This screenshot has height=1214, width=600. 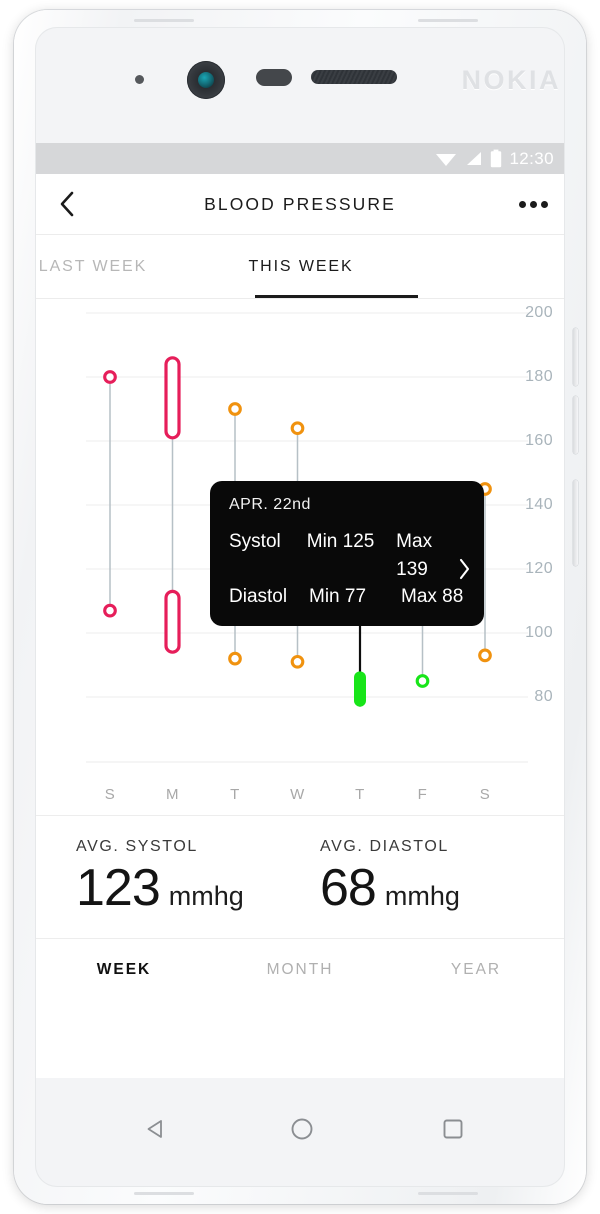 What do you see at coordinates (274, 77) in the screenshot?
I see `ir-sensor-icon` at bounding box center [274, 77].